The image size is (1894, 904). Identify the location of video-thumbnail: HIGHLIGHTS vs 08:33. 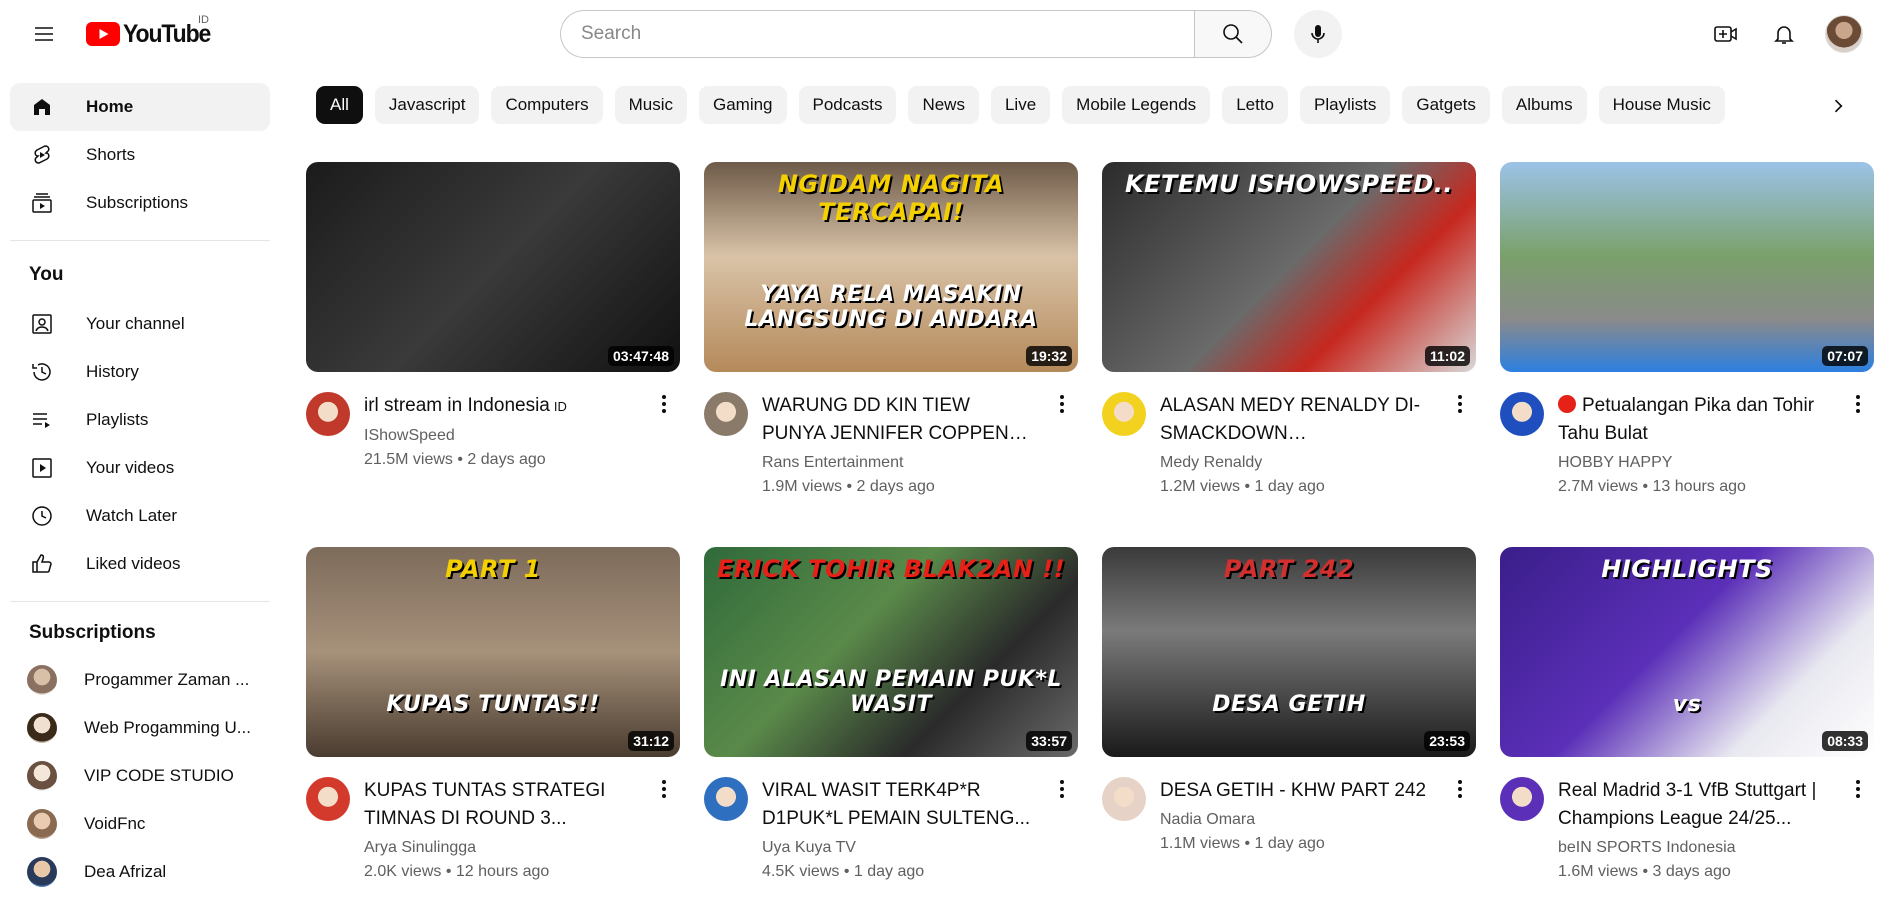
(1687, 652).